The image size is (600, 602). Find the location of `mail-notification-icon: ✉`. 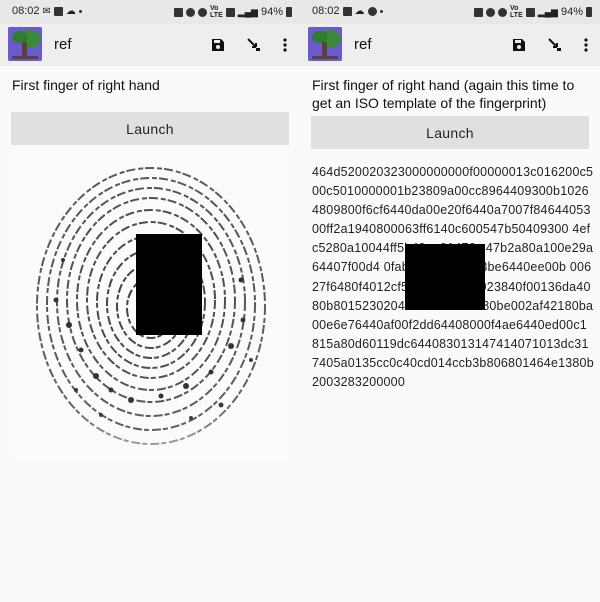

mail-notification-icon: ✉ is located at coordinates (46, 11).